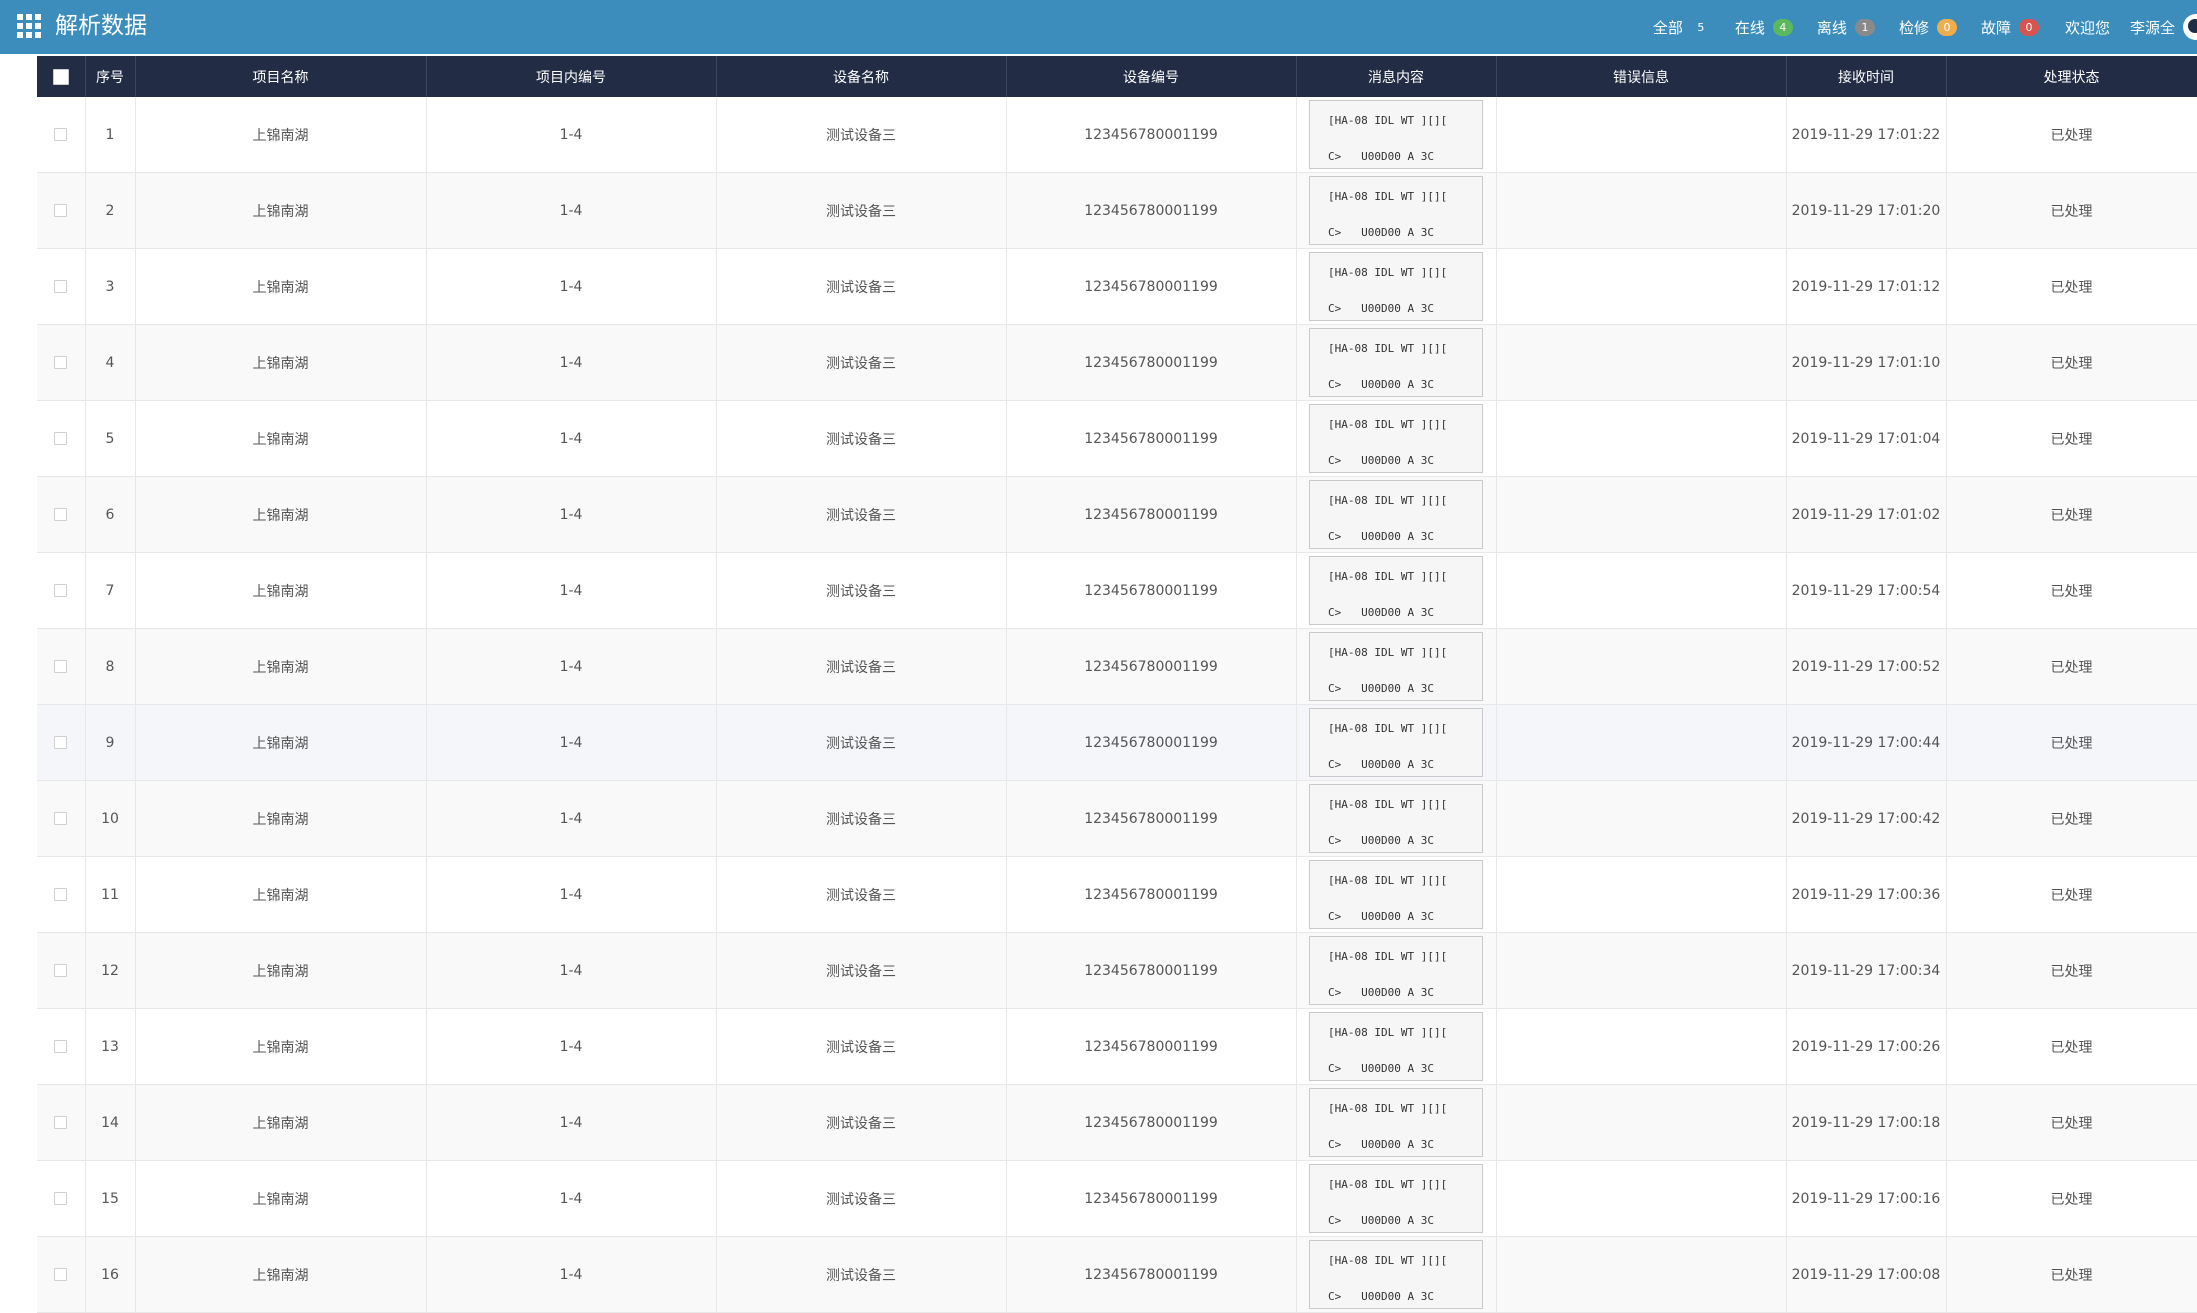 The height and width of the screenshot is (1313, 2197). I want to click on column-header: 消息内容, so click(1396, 76).